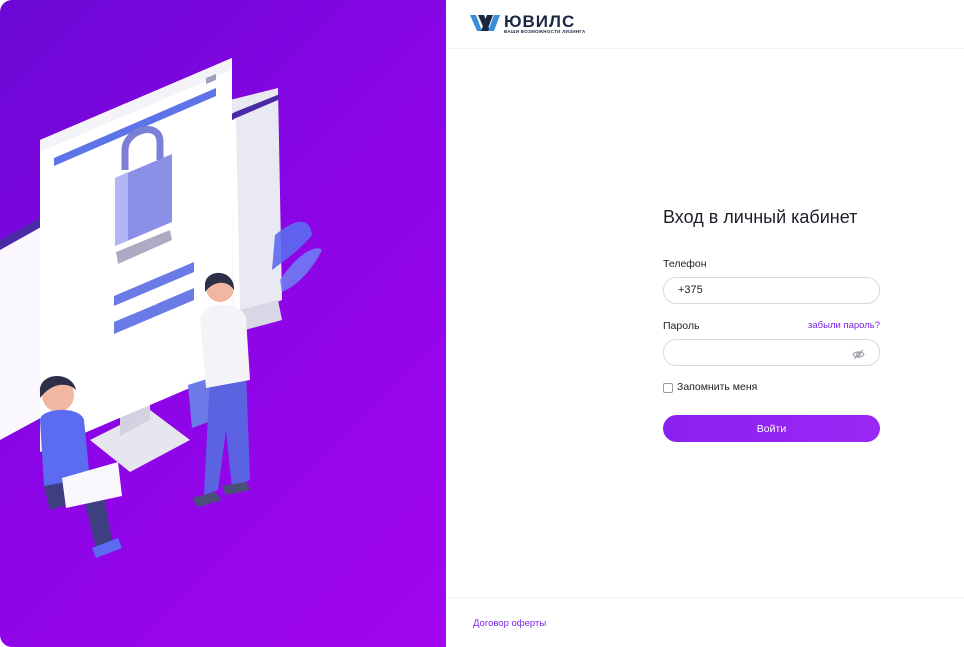 The image size is (964, 647). What do you see at coordinates (690, 290) in the screenshot?
I see `phone-input-value: +375` at bounding box center [690, 290].